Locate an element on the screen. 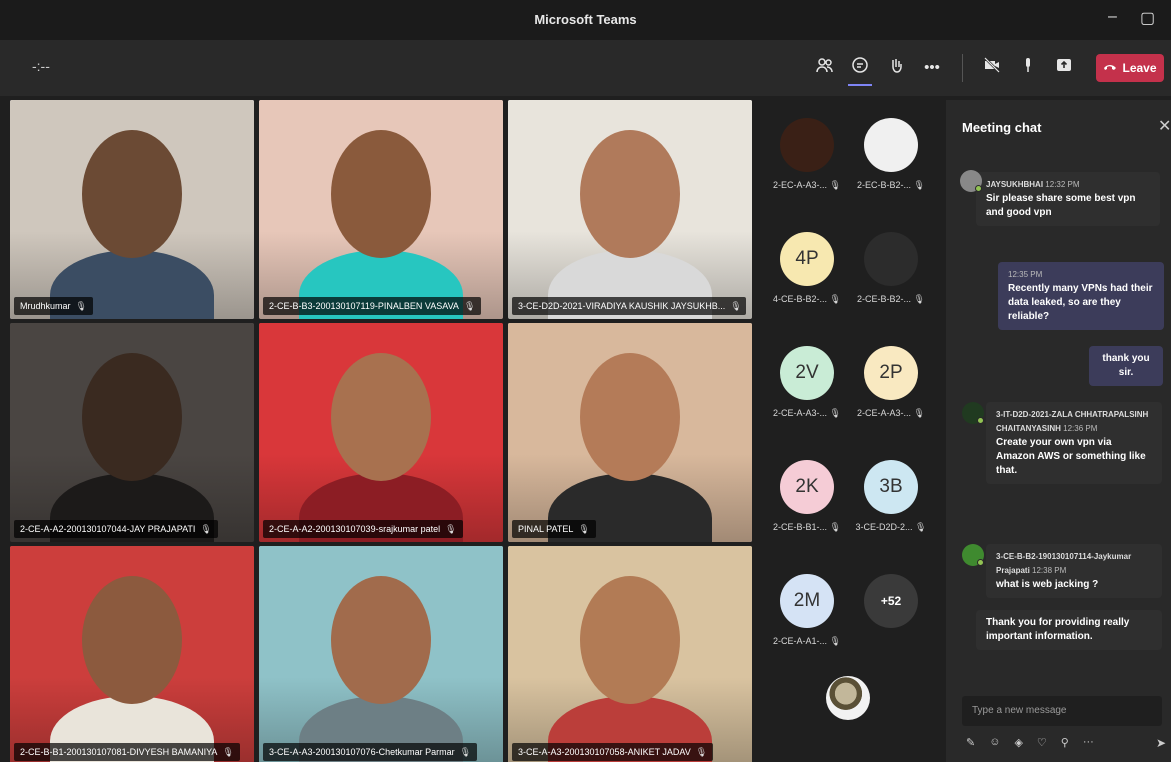  avatar-initials: 4P is located at coordinates (807, 258).